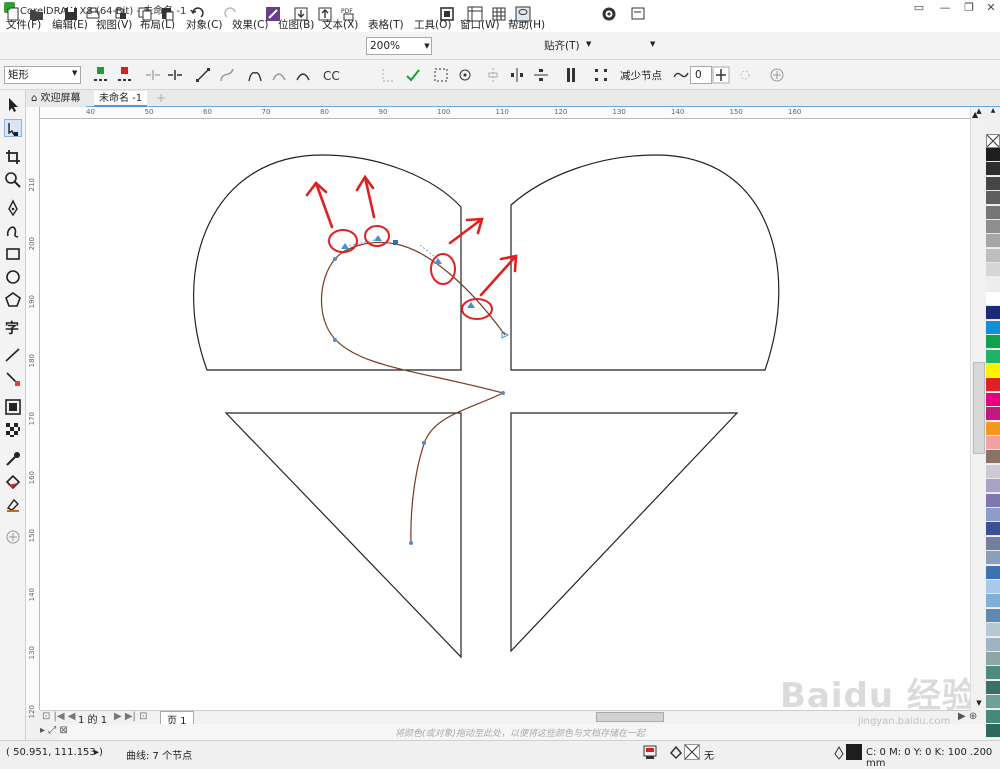 The width and height of the screenshot is (1000, 769). What do you see at coordinates (989, 8) in the screenshot?
I see `close-button: ✕` at bounding box center [989, 8].